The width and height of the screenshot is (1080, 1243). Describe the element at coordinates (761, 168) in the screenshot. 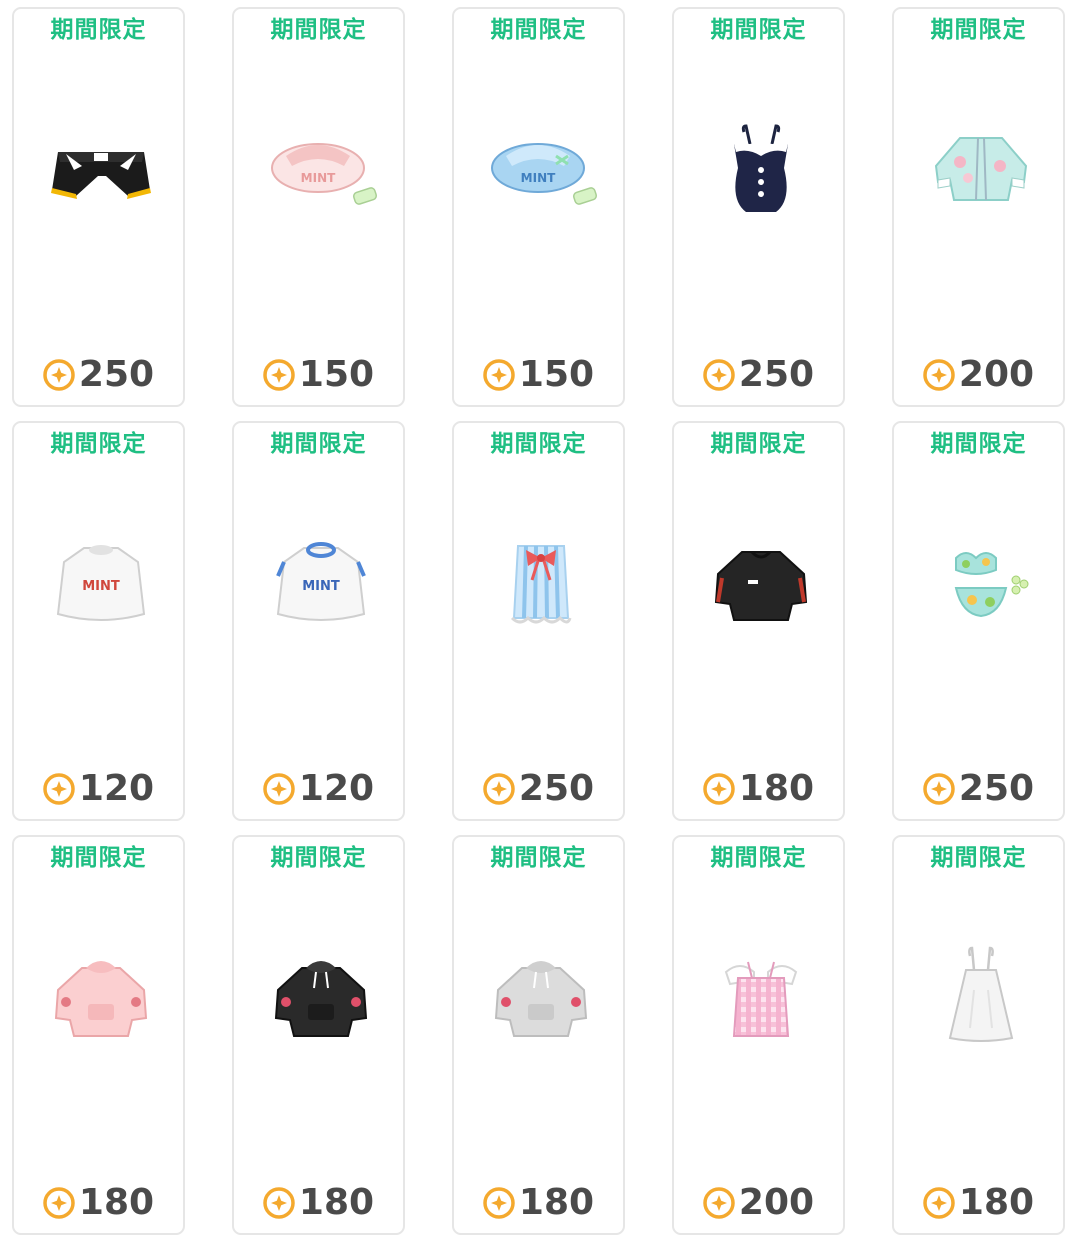

I see `navy-swimsuit-icon` at that location.